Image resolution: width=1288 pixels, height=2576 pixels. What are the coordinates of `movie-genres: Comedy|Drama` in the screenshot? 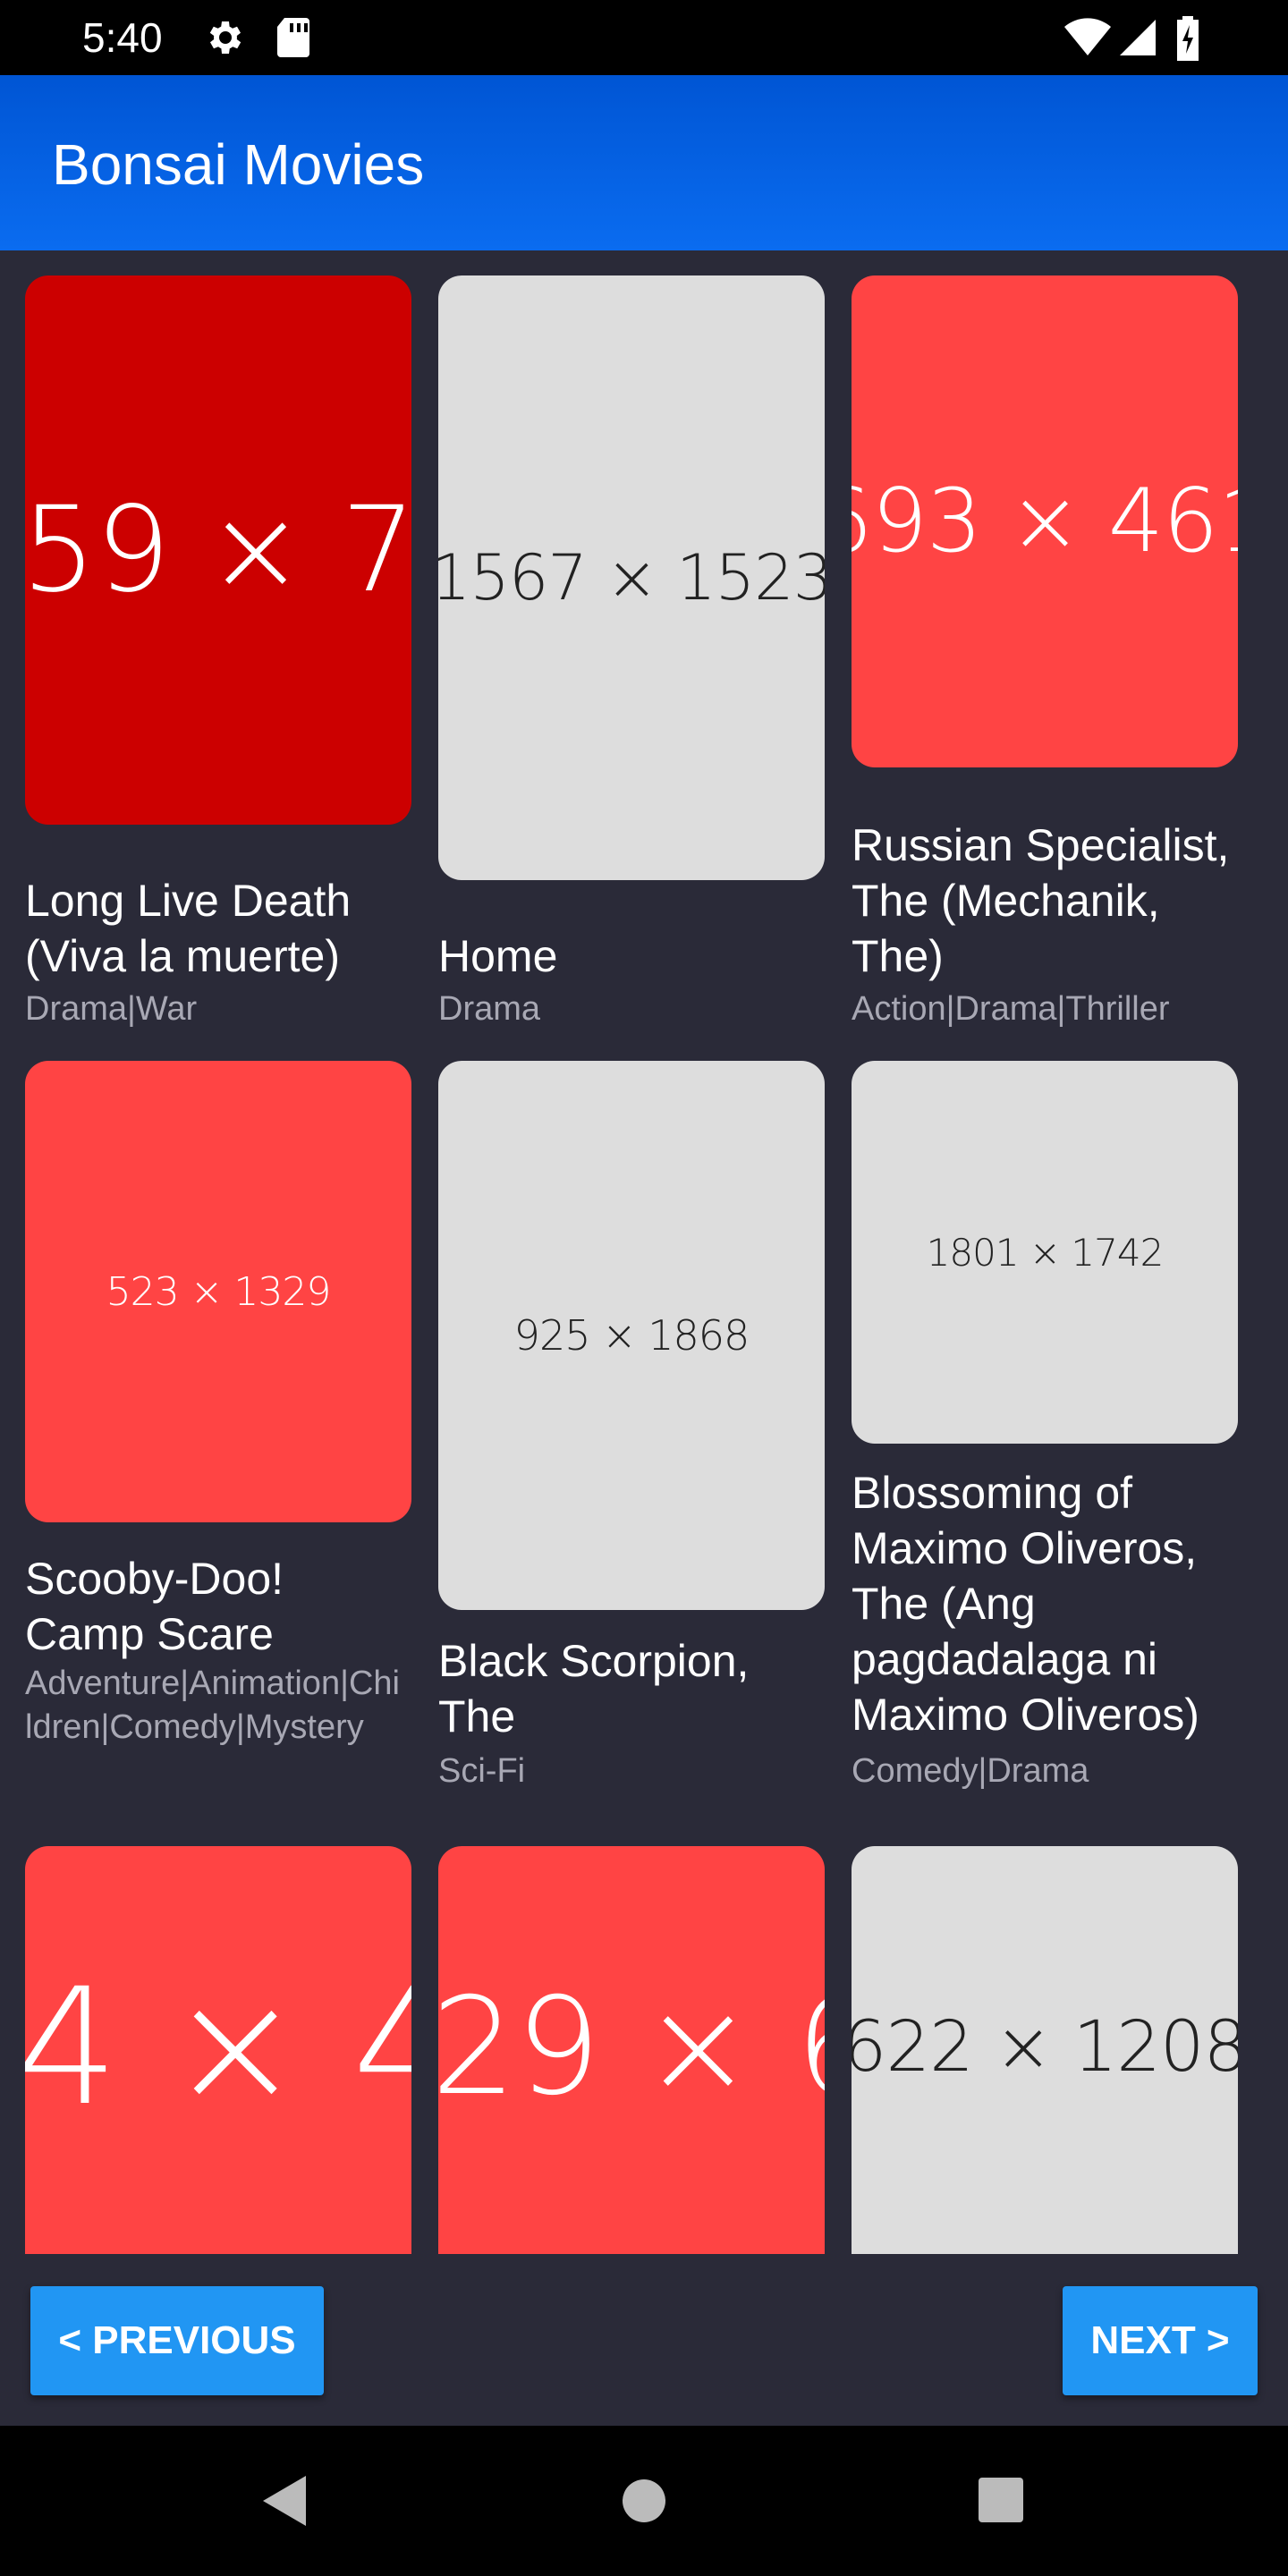 It's located at (970, 1771).